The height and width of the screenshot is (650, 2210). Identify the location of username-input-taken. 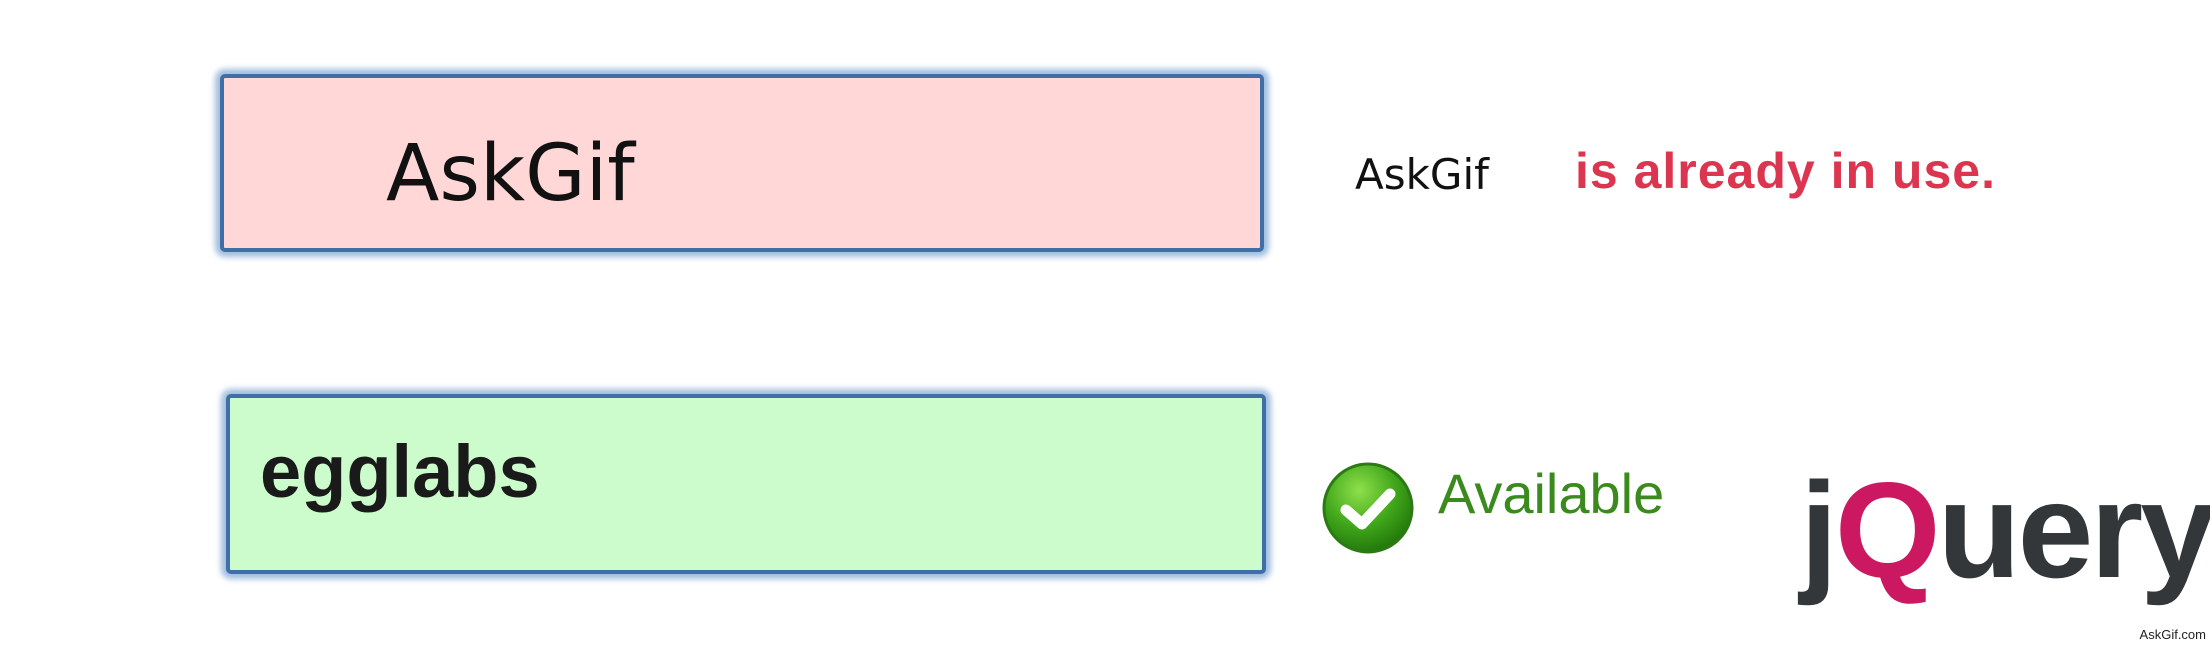
(742, 163).